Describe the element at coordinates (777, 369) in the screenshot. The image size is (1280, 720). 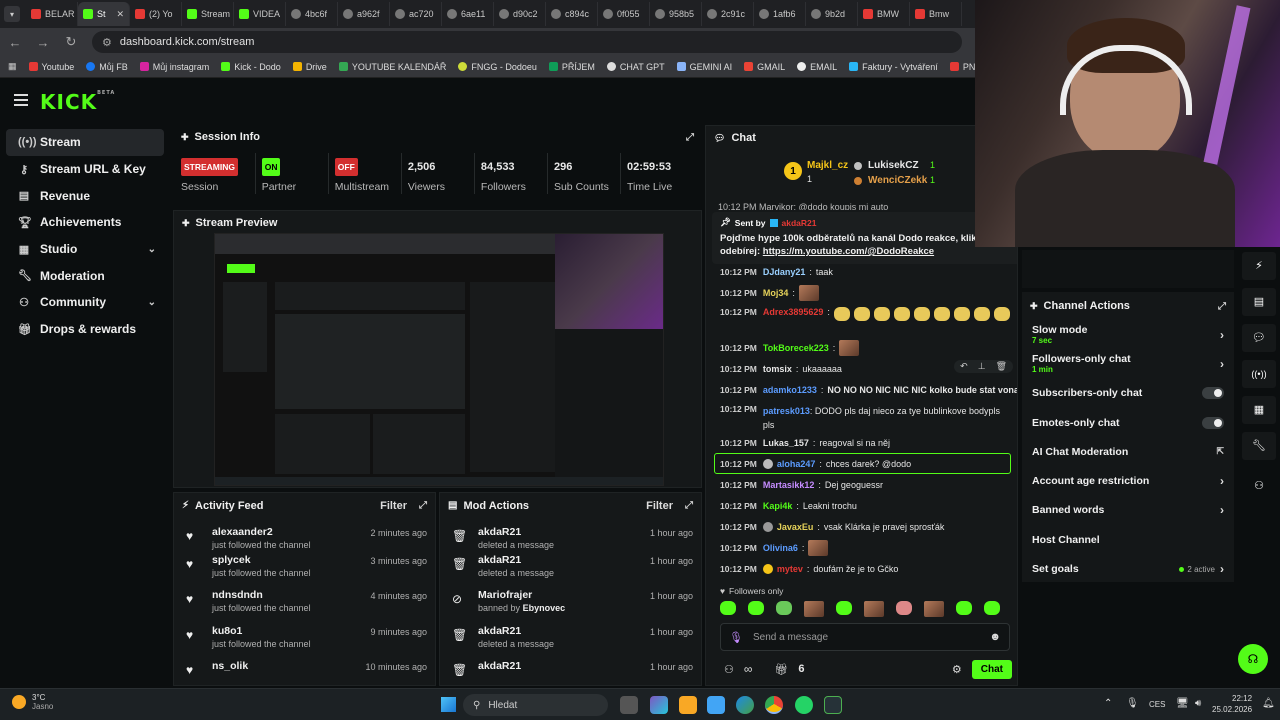
I see `msg-user: tomsix` at that location.